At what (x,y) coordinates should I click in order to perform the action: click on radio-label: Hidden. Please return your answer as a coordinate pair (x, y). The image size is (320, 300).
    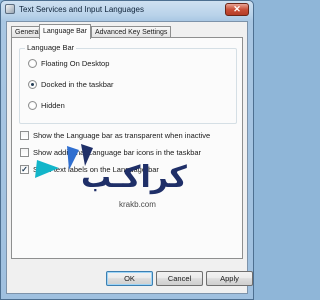
    Looking at the image, I should click on (53, 105).